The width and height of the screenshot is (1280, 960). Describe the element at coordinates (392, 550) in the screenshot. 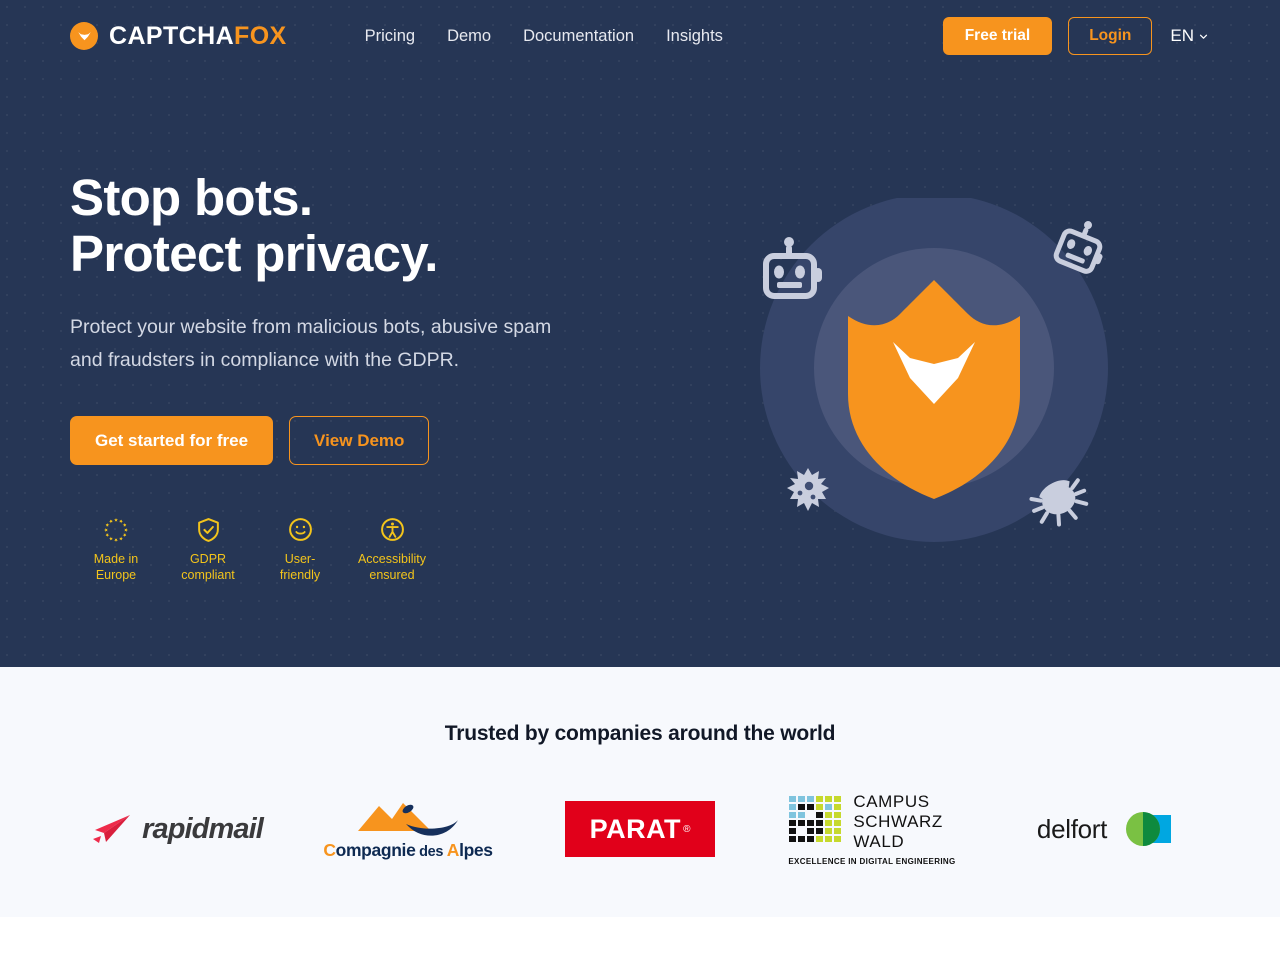

I see `badge-accessibility-ensured: Accessibility ensured` at that location.